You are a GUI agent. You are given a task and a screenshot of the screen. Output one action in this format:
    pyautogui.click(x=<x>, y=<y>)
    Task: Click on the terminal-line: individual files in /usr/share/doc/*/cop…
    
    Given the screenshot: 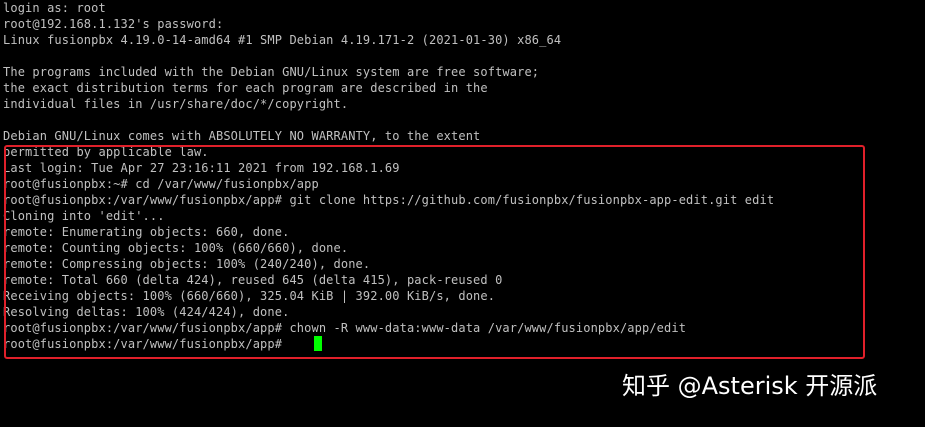 What is the action you would take?
    pyautogui.click(x=176, y=104)
    